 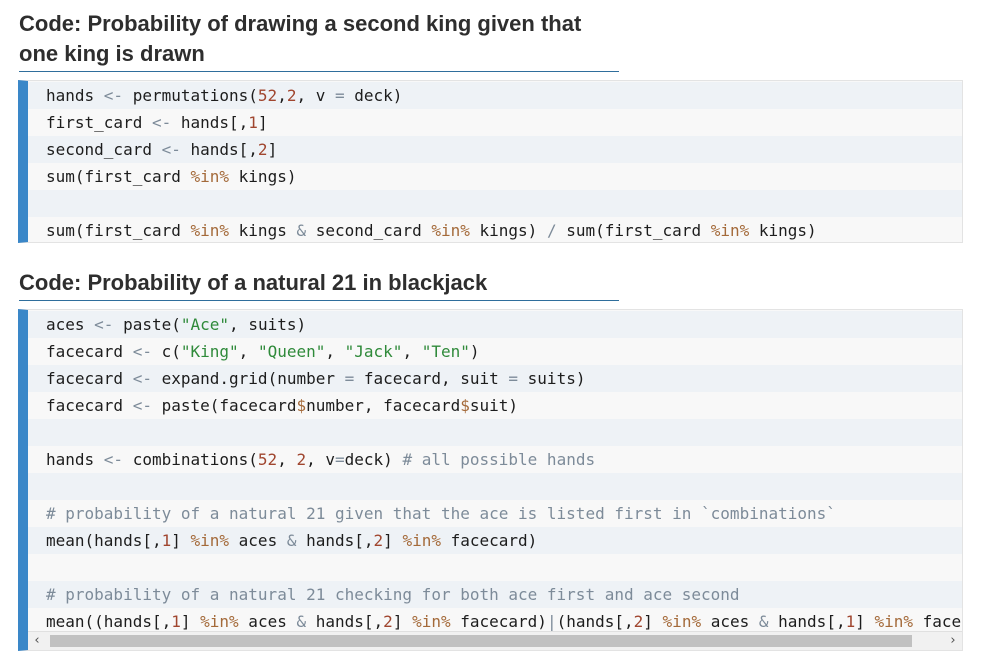 What do you see at coordinates (495, 324) in the screenshot?
I see `code-line: aces <- paste("Ace", suits)` at bounding box center [495, 324].